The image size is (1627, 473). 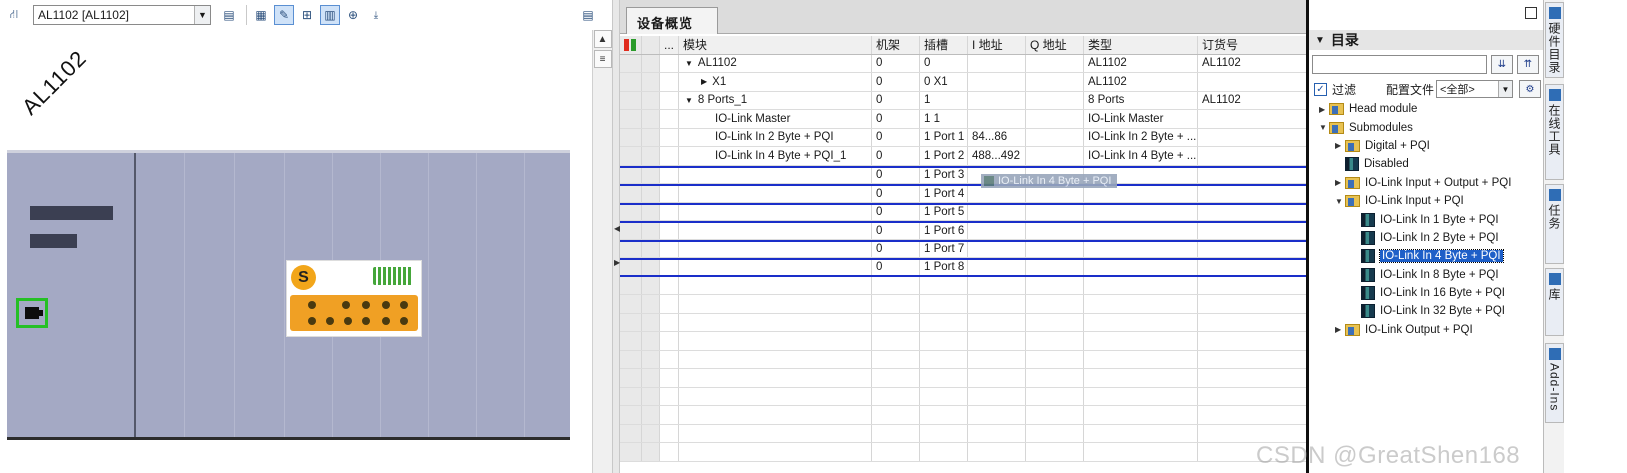 I want to click on draw-mode-icon: ✎, so click(x=284, y=15).